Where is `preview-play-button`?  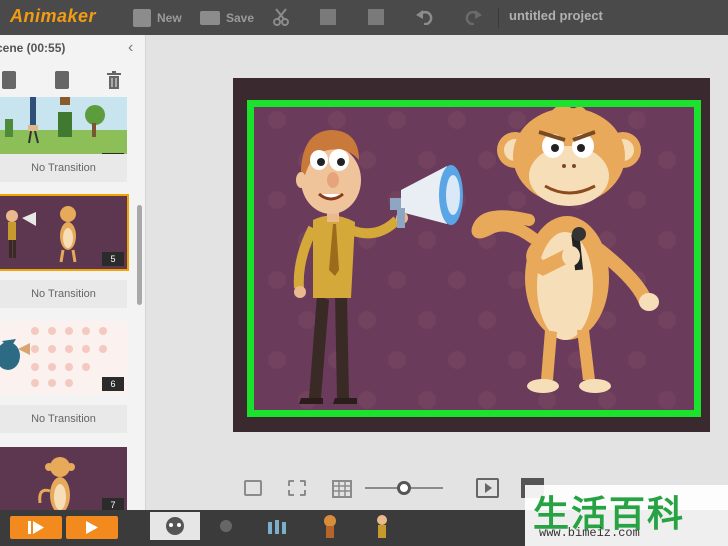
preview-play-button is located at coordinates (487, 488).